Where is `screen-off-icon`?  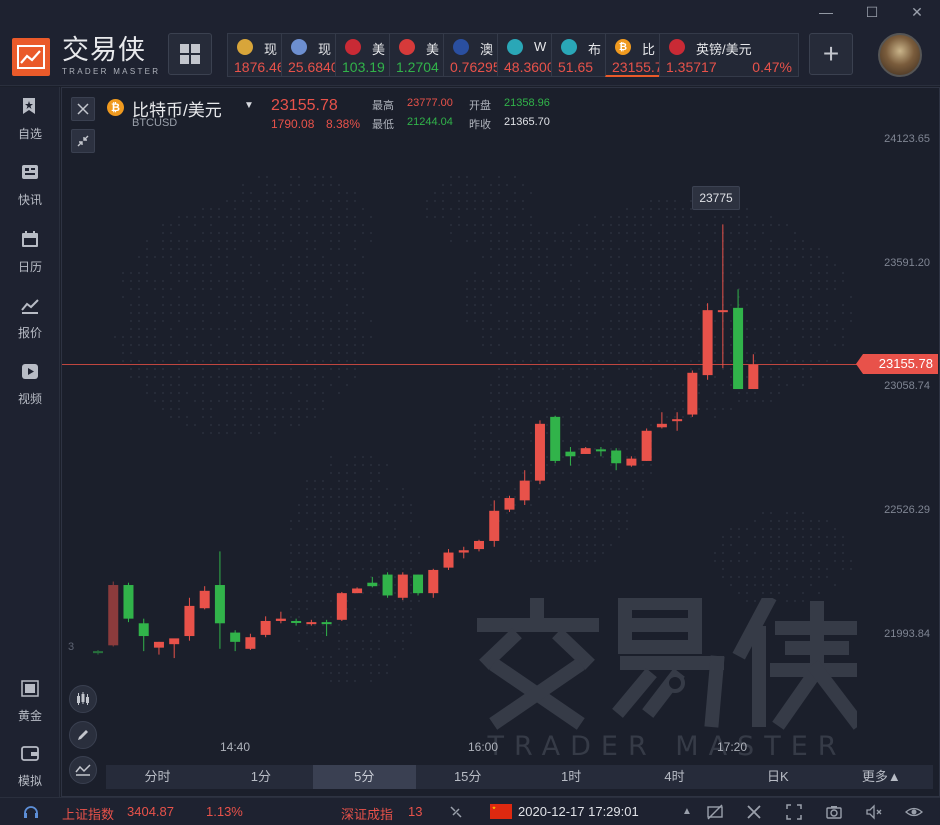
screen-off-icon is located at coordinates (715, 812).